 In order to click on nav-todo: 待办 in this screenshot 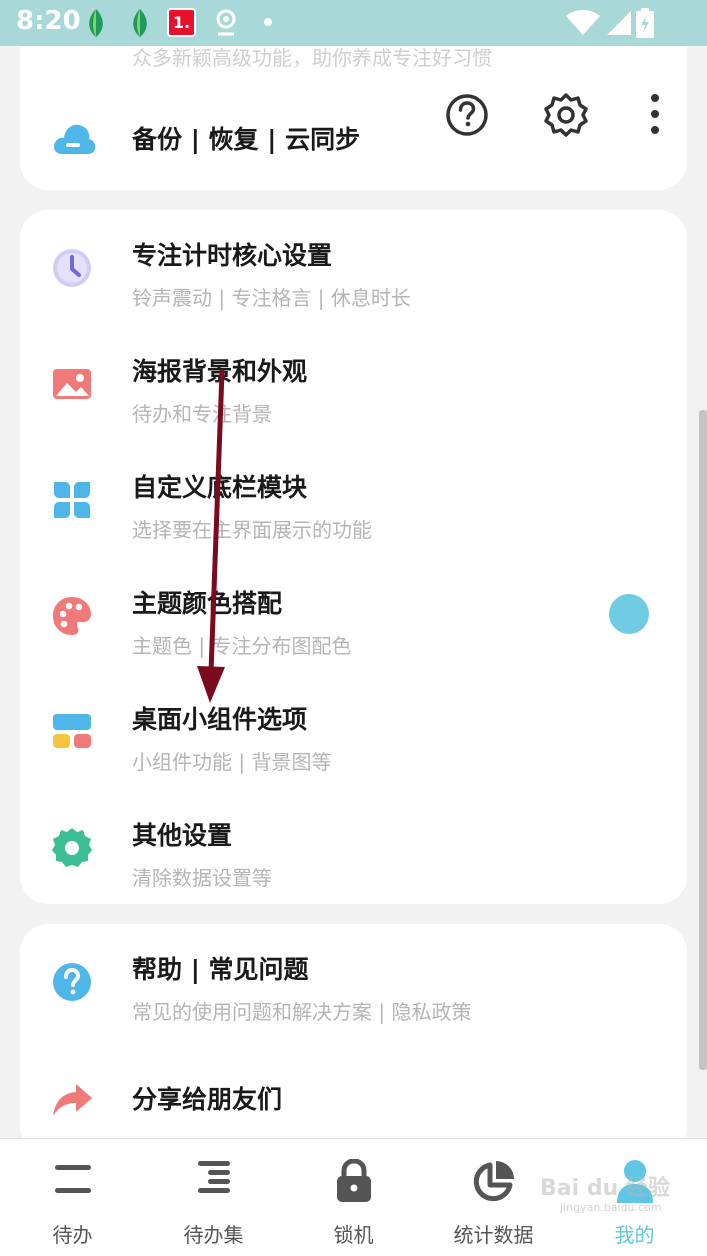, I will do `click(72, 1197)`.